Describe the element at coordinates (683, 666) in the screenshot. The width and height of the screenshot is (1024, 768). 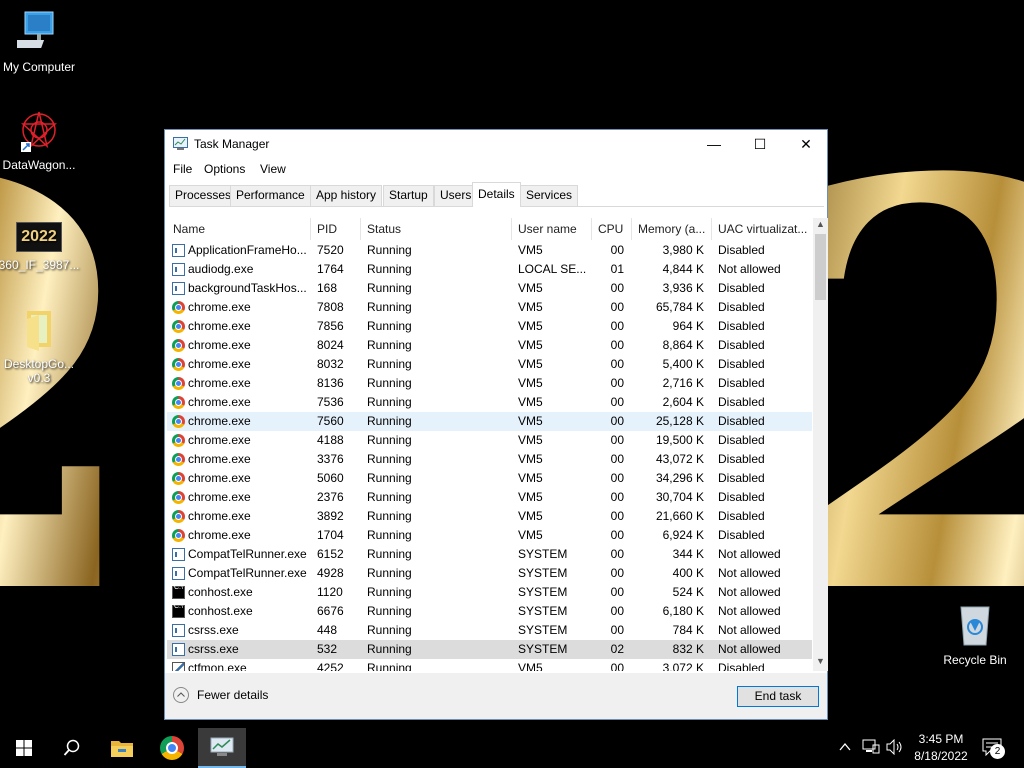
I see `cell-memory: 3,072 K` at that location.